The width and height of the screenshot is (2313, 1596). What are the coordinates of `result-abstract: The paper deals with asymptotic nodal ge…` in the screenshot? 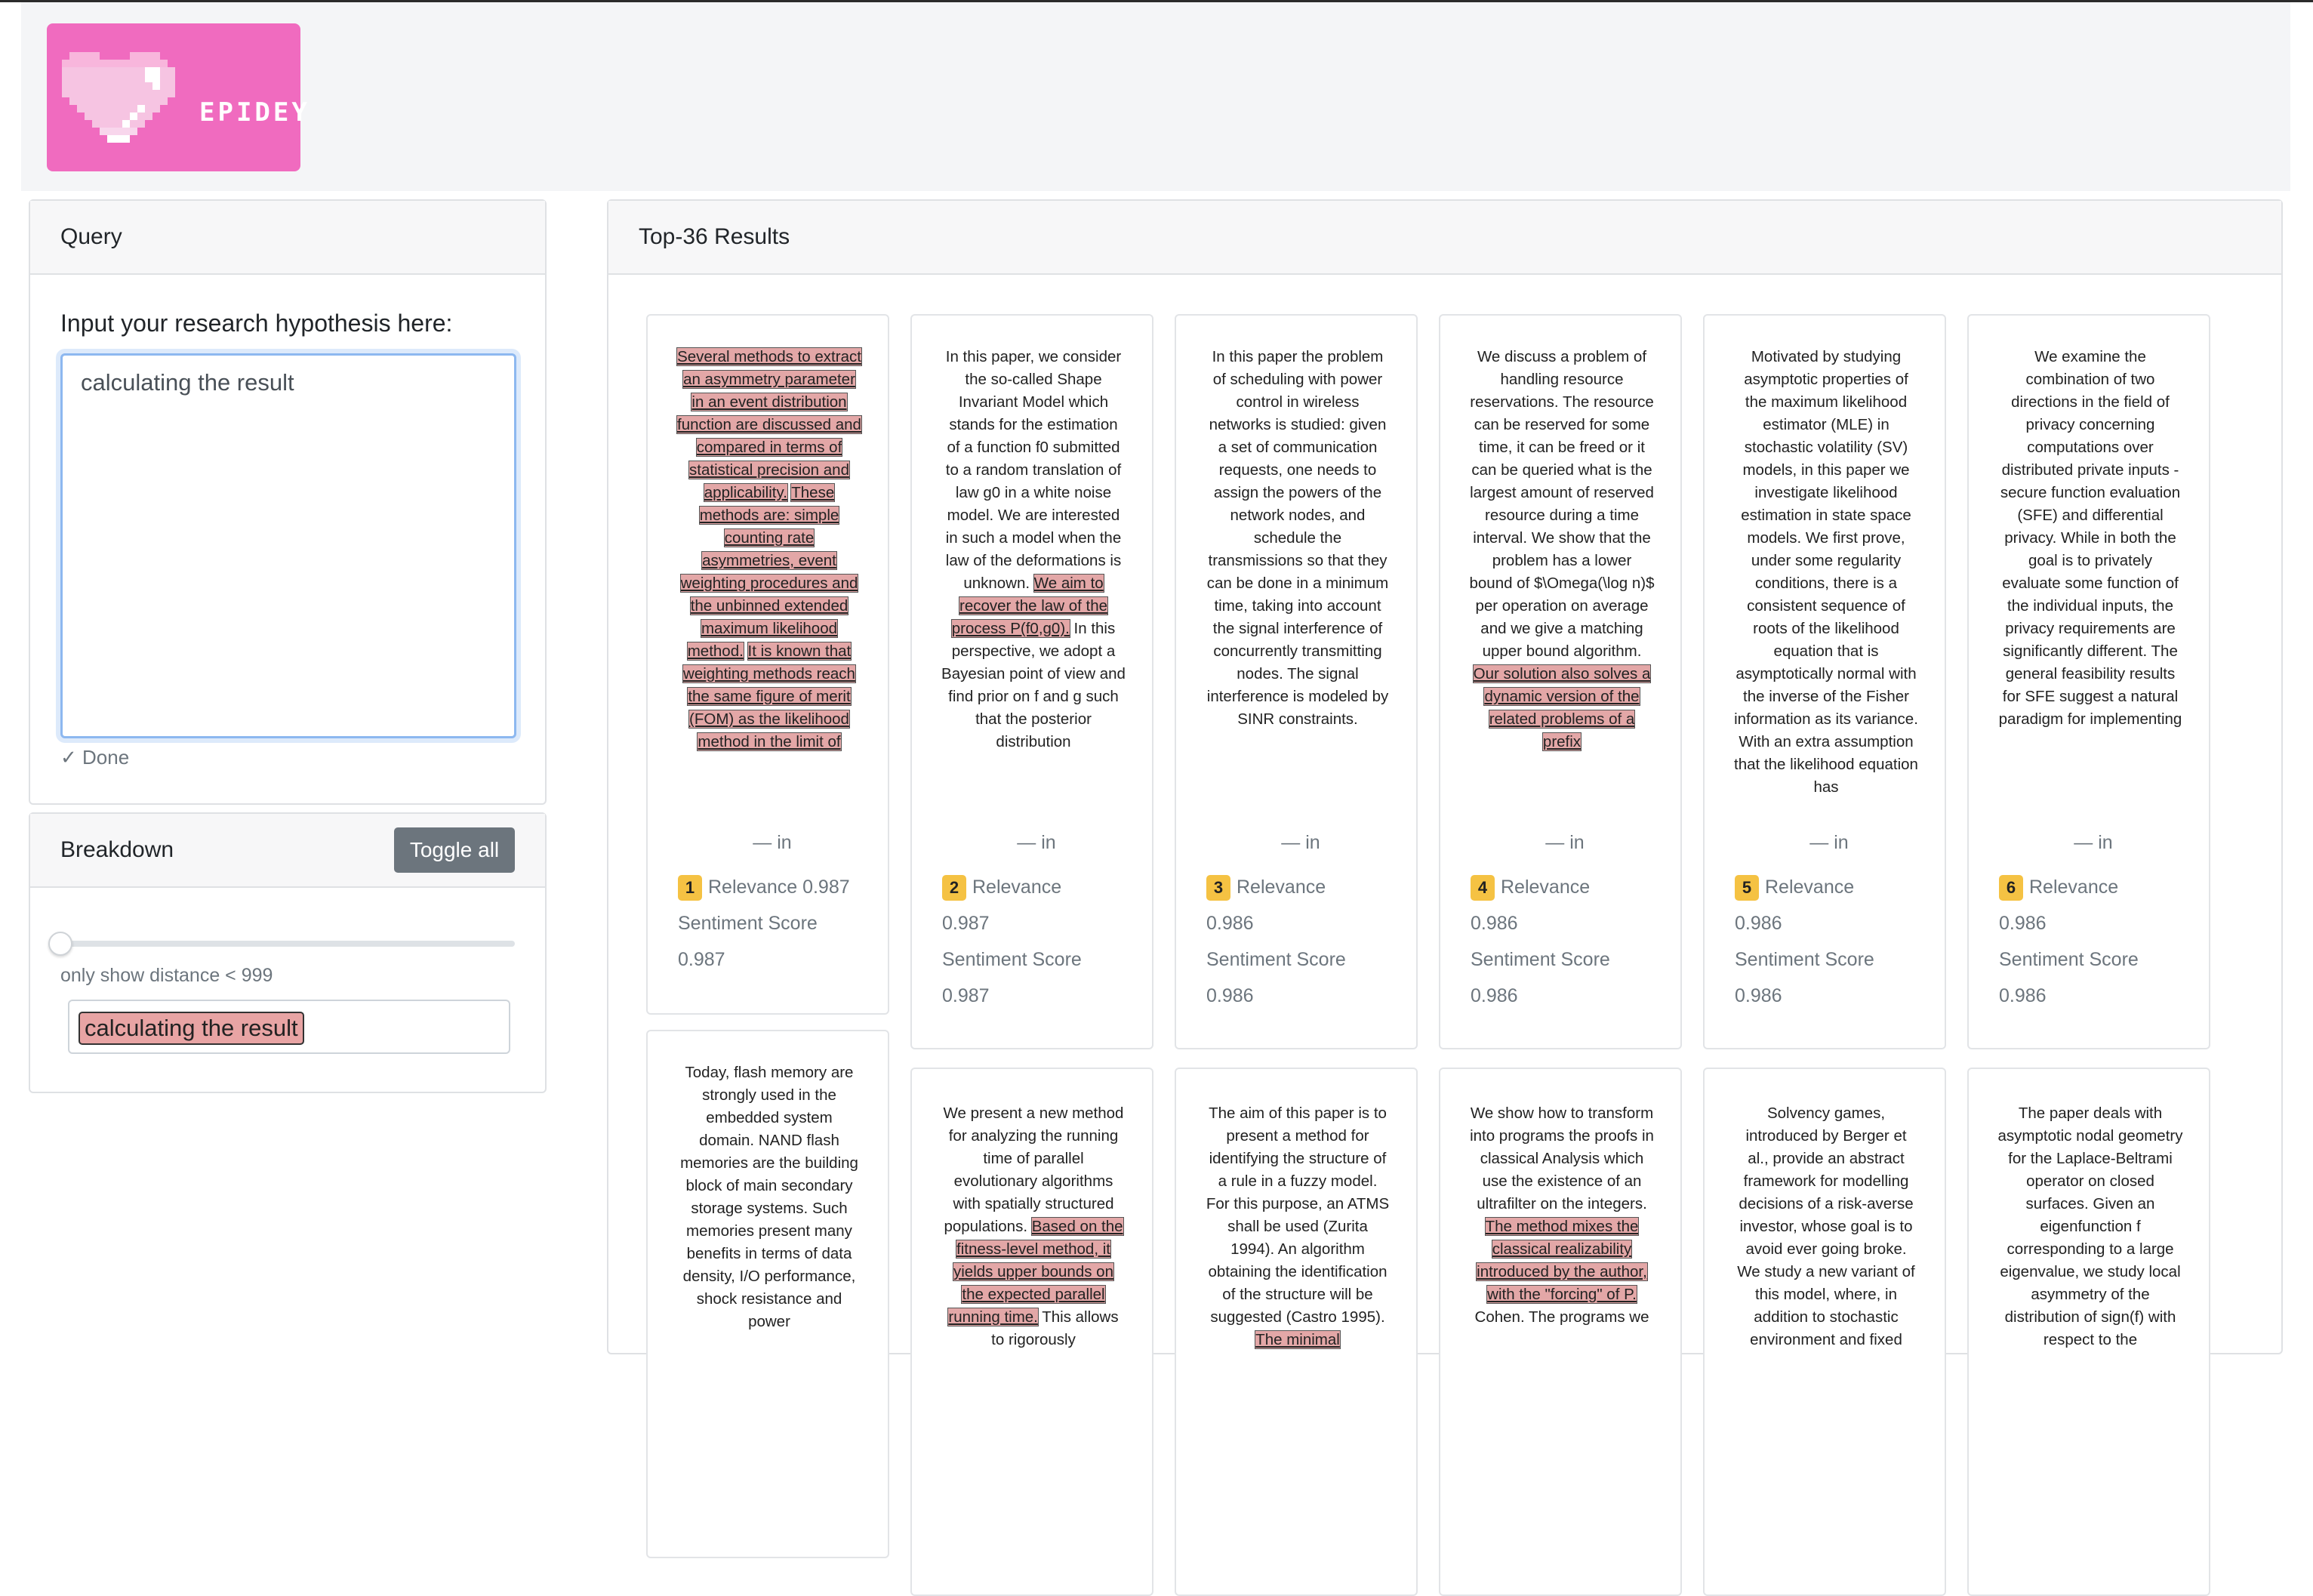 It's located at (2090, 1328).